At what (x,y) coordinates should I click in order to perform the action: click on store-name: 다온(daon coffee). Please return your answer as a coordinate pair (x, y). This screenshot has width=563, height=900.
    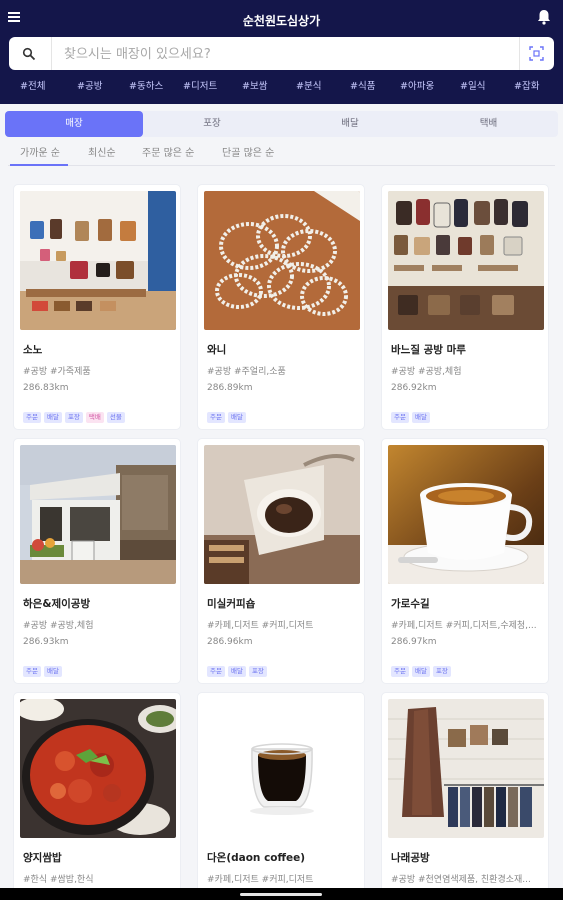
    Looking at the image, I should click on (256, 858).